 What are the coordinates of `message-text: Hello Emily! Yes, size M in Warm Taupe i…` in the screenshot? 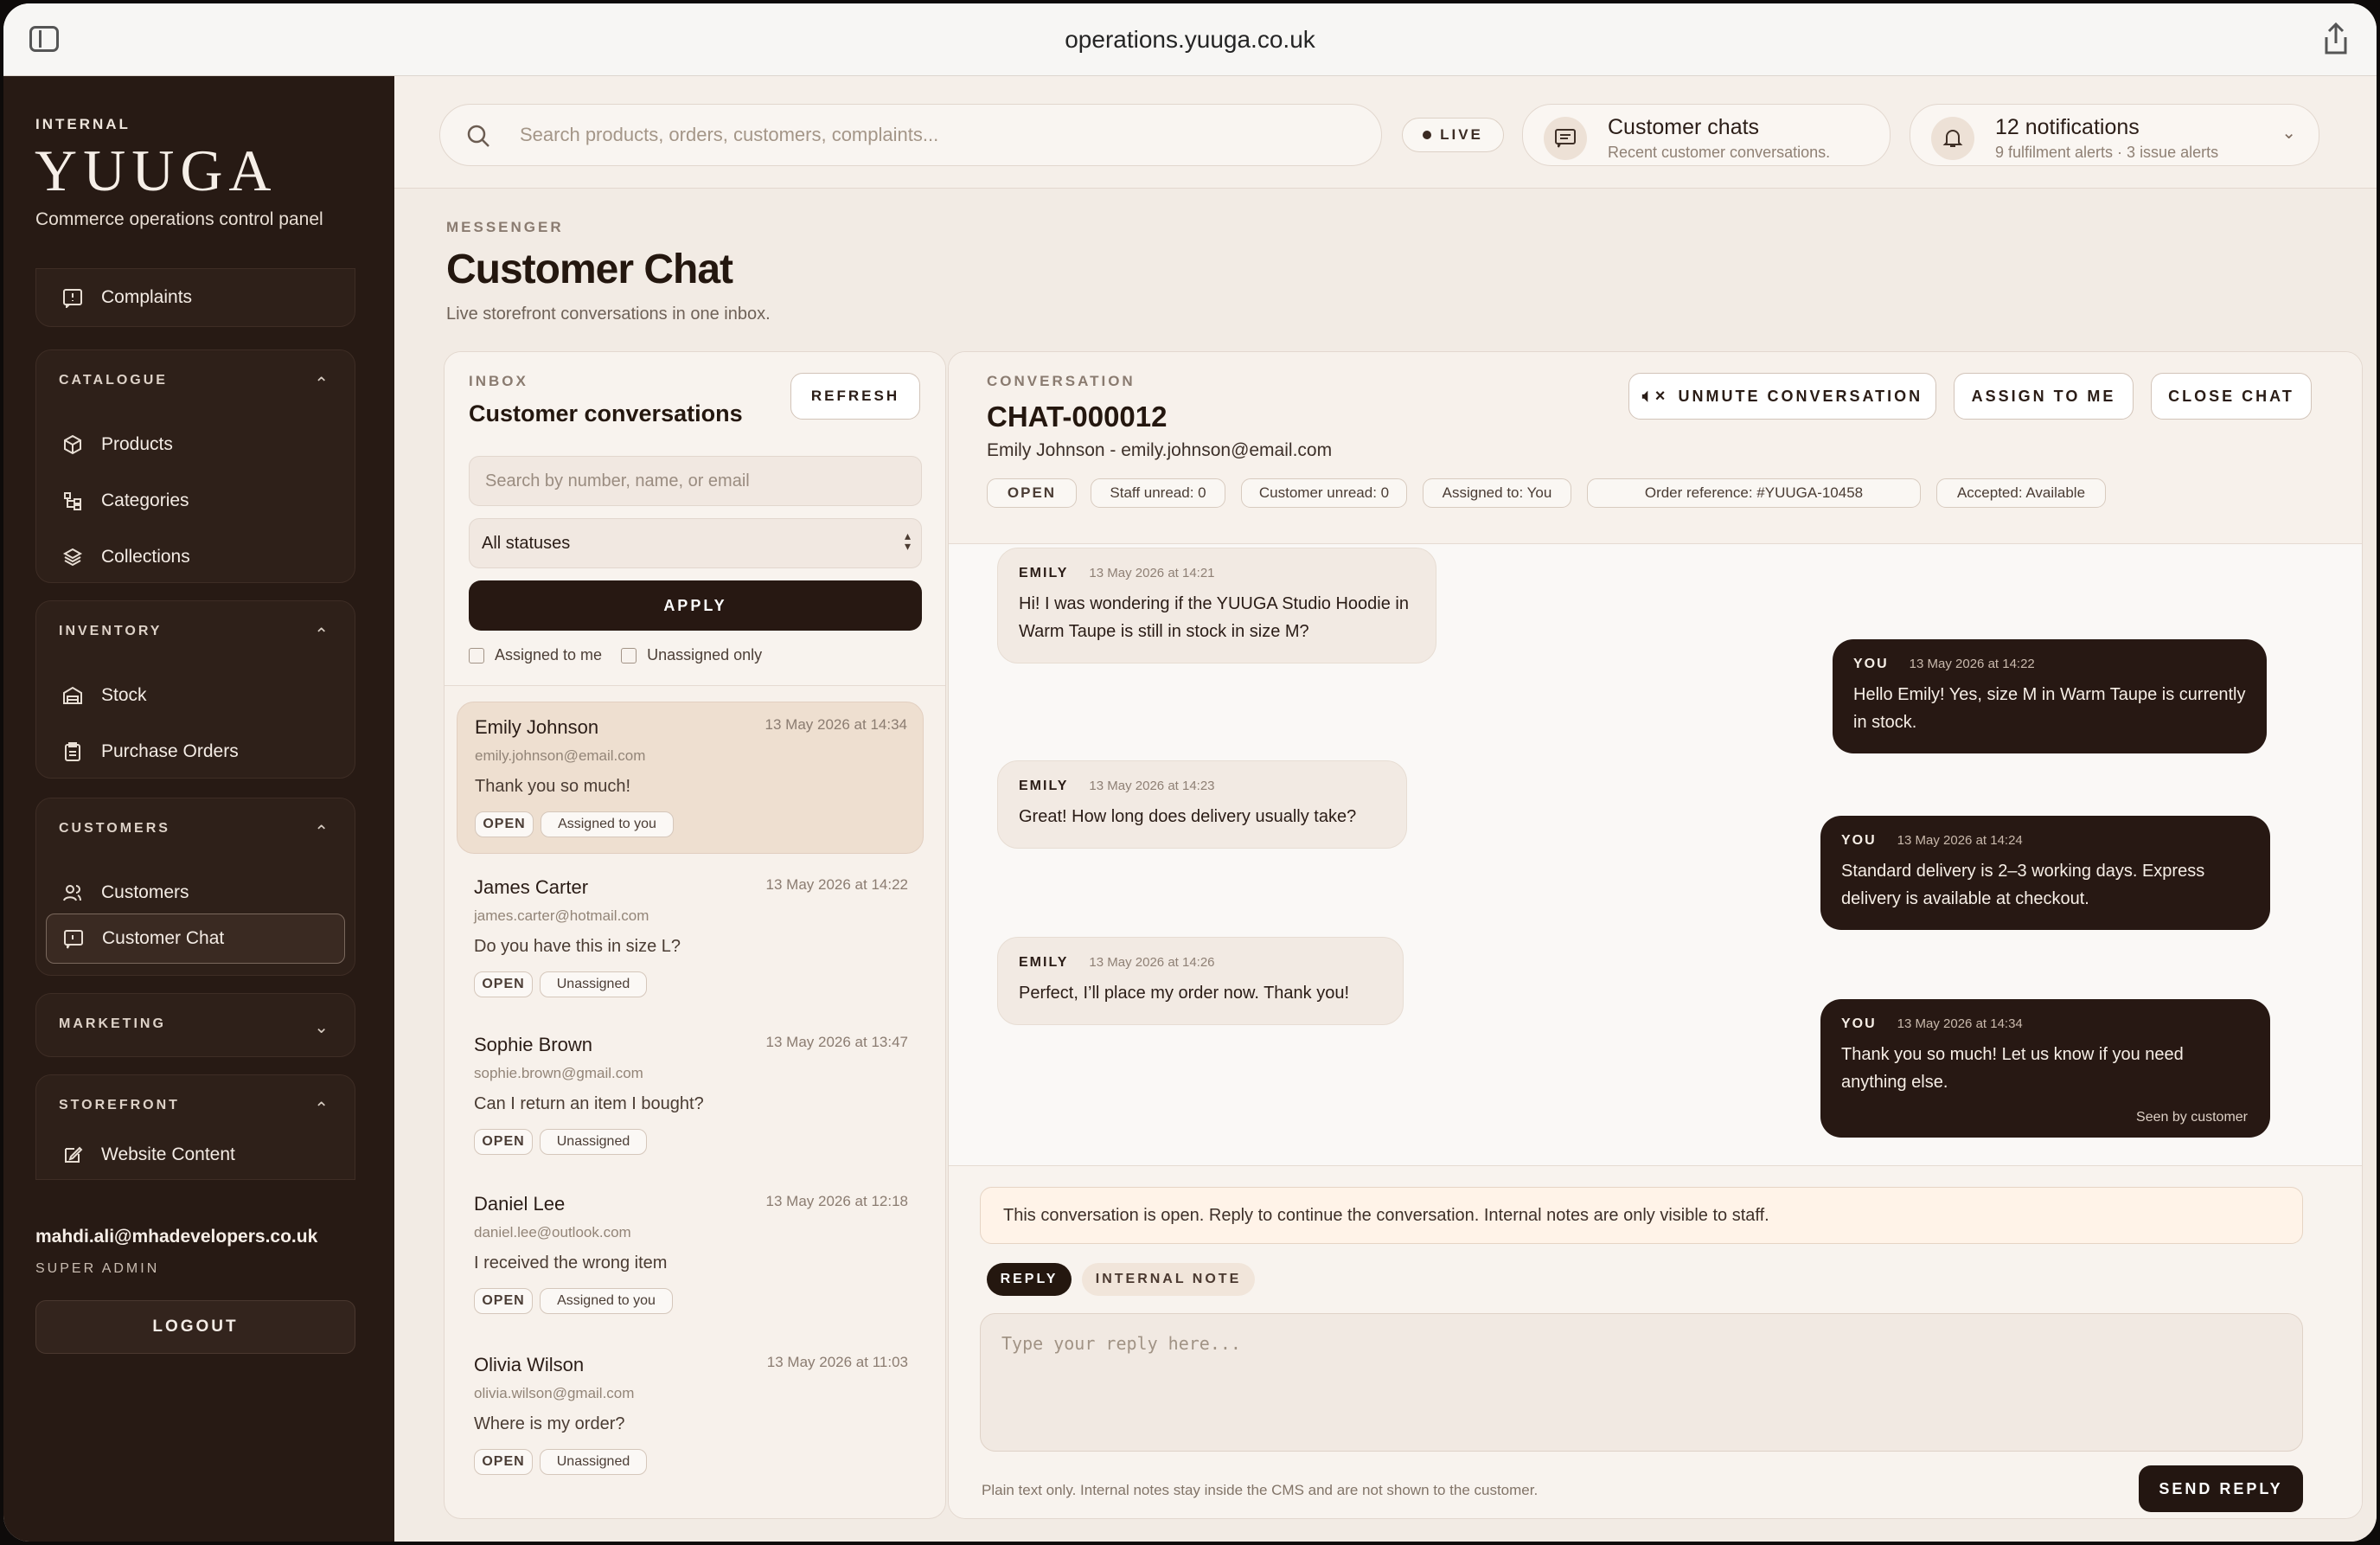 It's located at (2049, 708).